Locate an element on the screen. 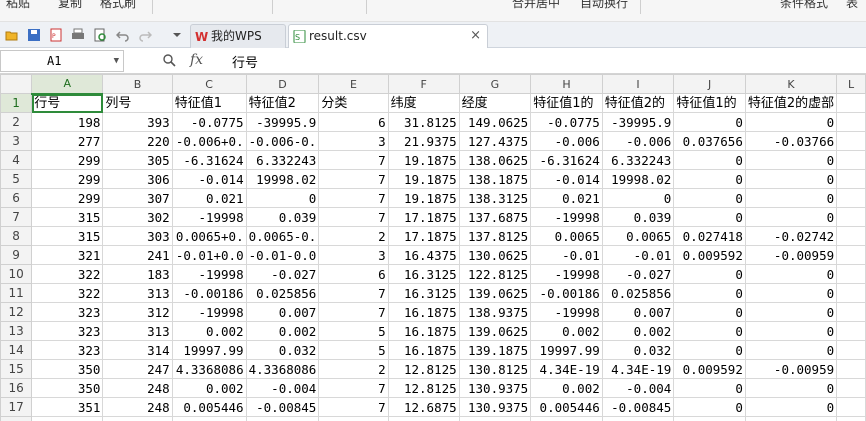 This screenshot has height=421, width=866. cell: 7 is located at coordinates (353, 293).